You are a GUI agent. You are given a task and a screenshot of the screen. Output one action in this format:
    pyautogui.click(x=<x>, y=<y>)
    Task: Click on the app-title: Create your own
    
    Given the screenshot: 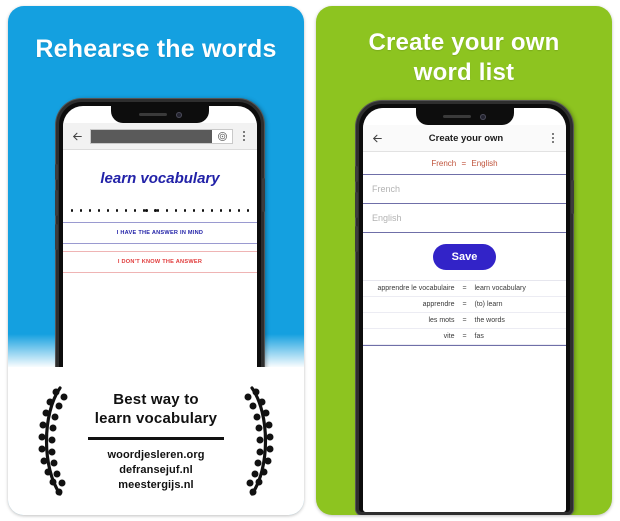 What is the action you would take?
    pyautogui.click(x=466, y=138)
    